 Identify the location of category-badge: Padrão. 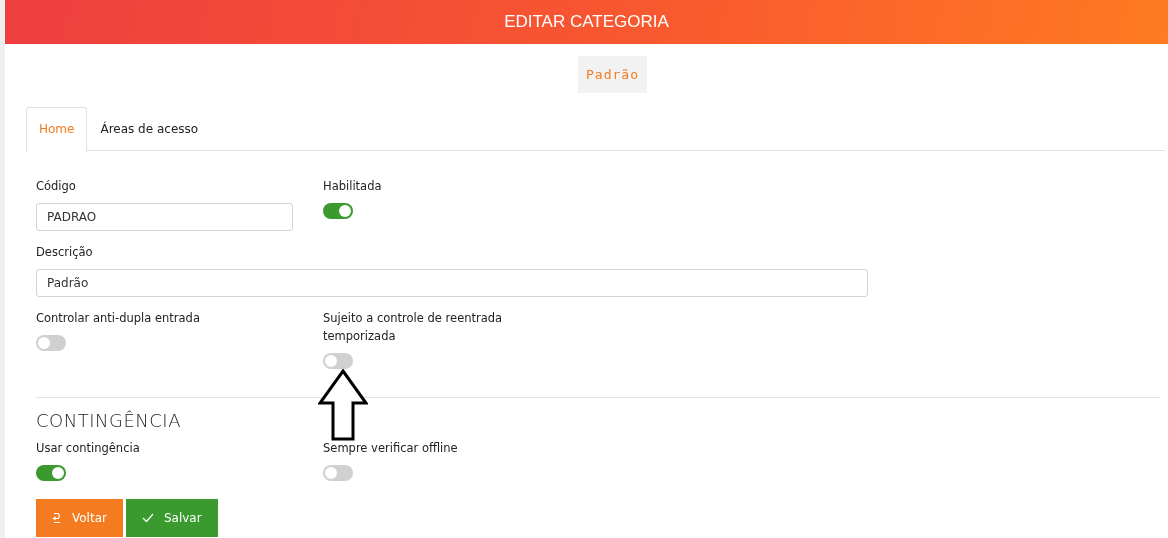
(612, 74).